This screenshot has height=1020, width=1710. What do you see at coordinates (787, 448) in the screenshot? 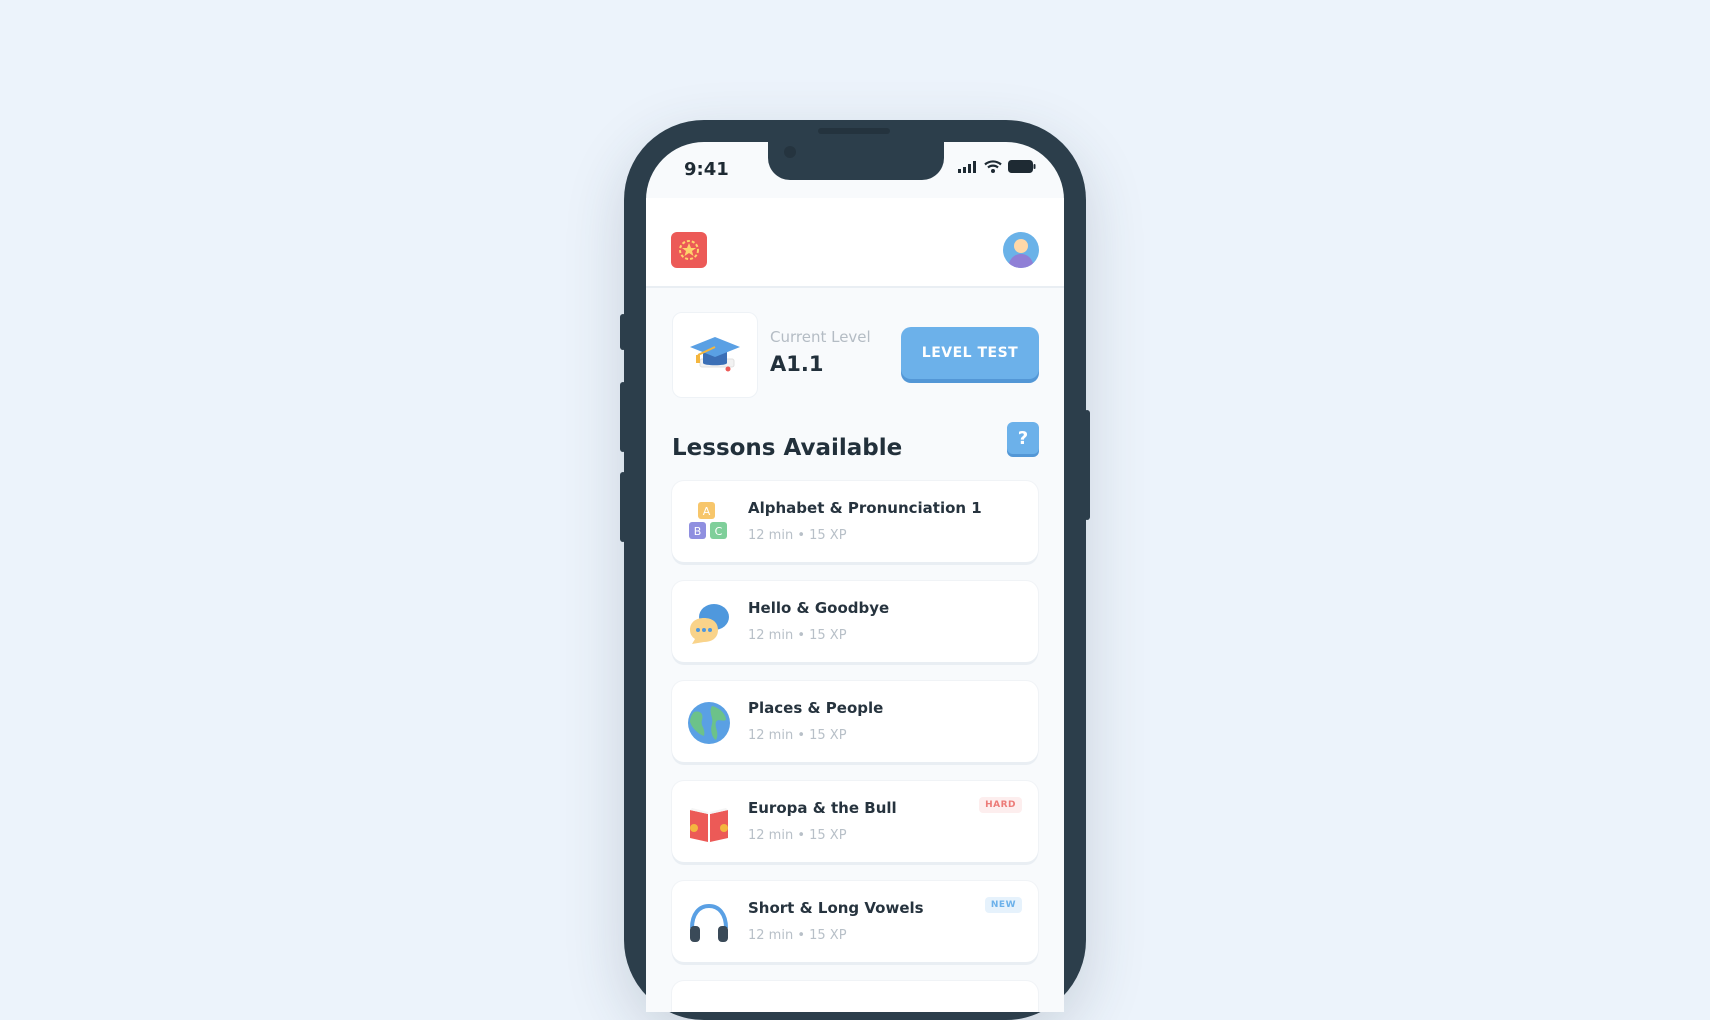
I see `lessons-available-title: Lessons Available` at bounding box center [787, 448].